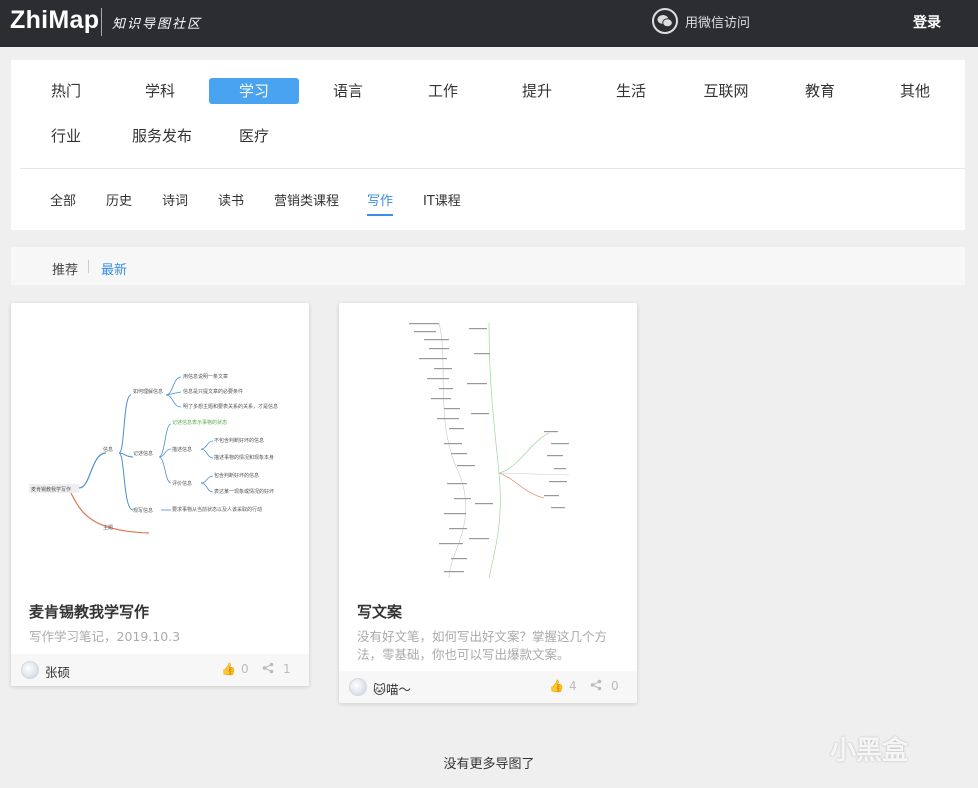 The height and width of the screenshot is (788, 978). What do you see at coordinates (869, 751) in the screenshot?
I see `watermark-logo: 小黑盒` at bounding box center [869, 751].